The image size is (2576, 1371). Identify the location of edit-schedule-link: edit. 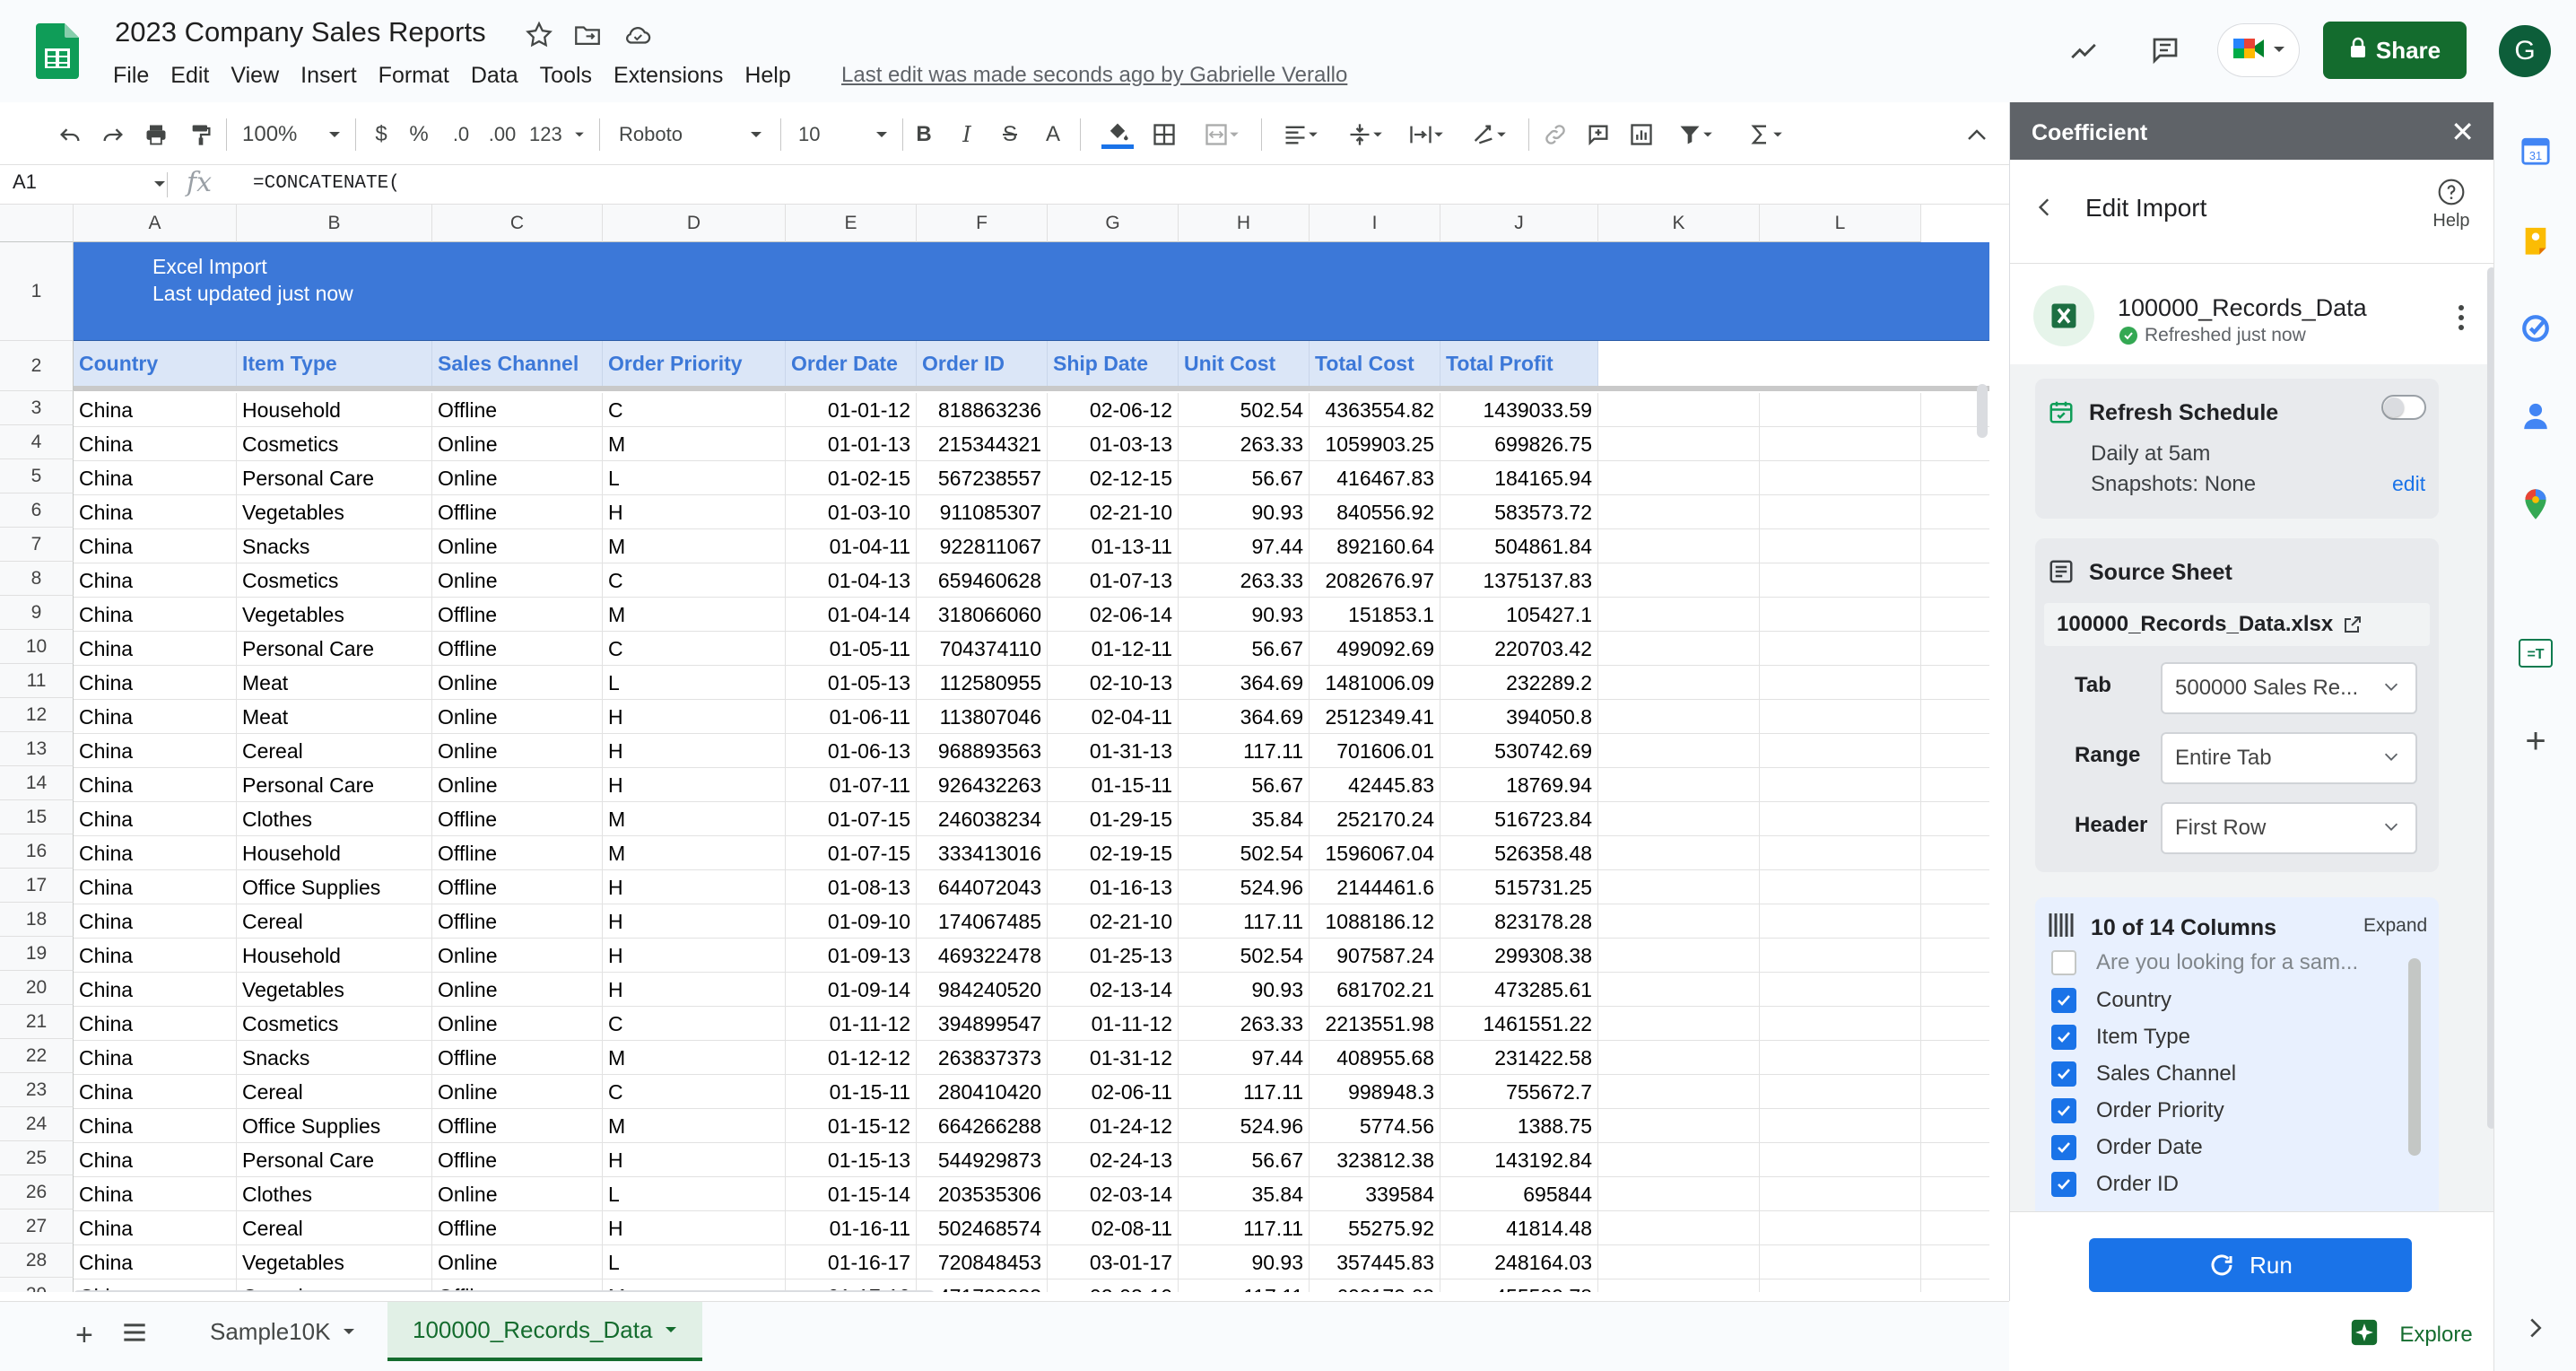
(2408, 484).